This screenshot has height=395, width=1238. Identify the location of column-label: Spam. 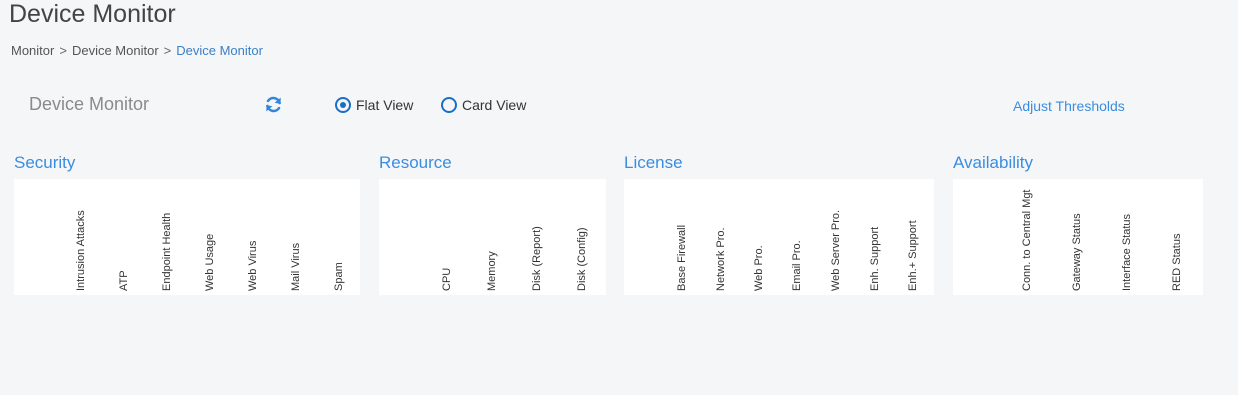
(339, 276).